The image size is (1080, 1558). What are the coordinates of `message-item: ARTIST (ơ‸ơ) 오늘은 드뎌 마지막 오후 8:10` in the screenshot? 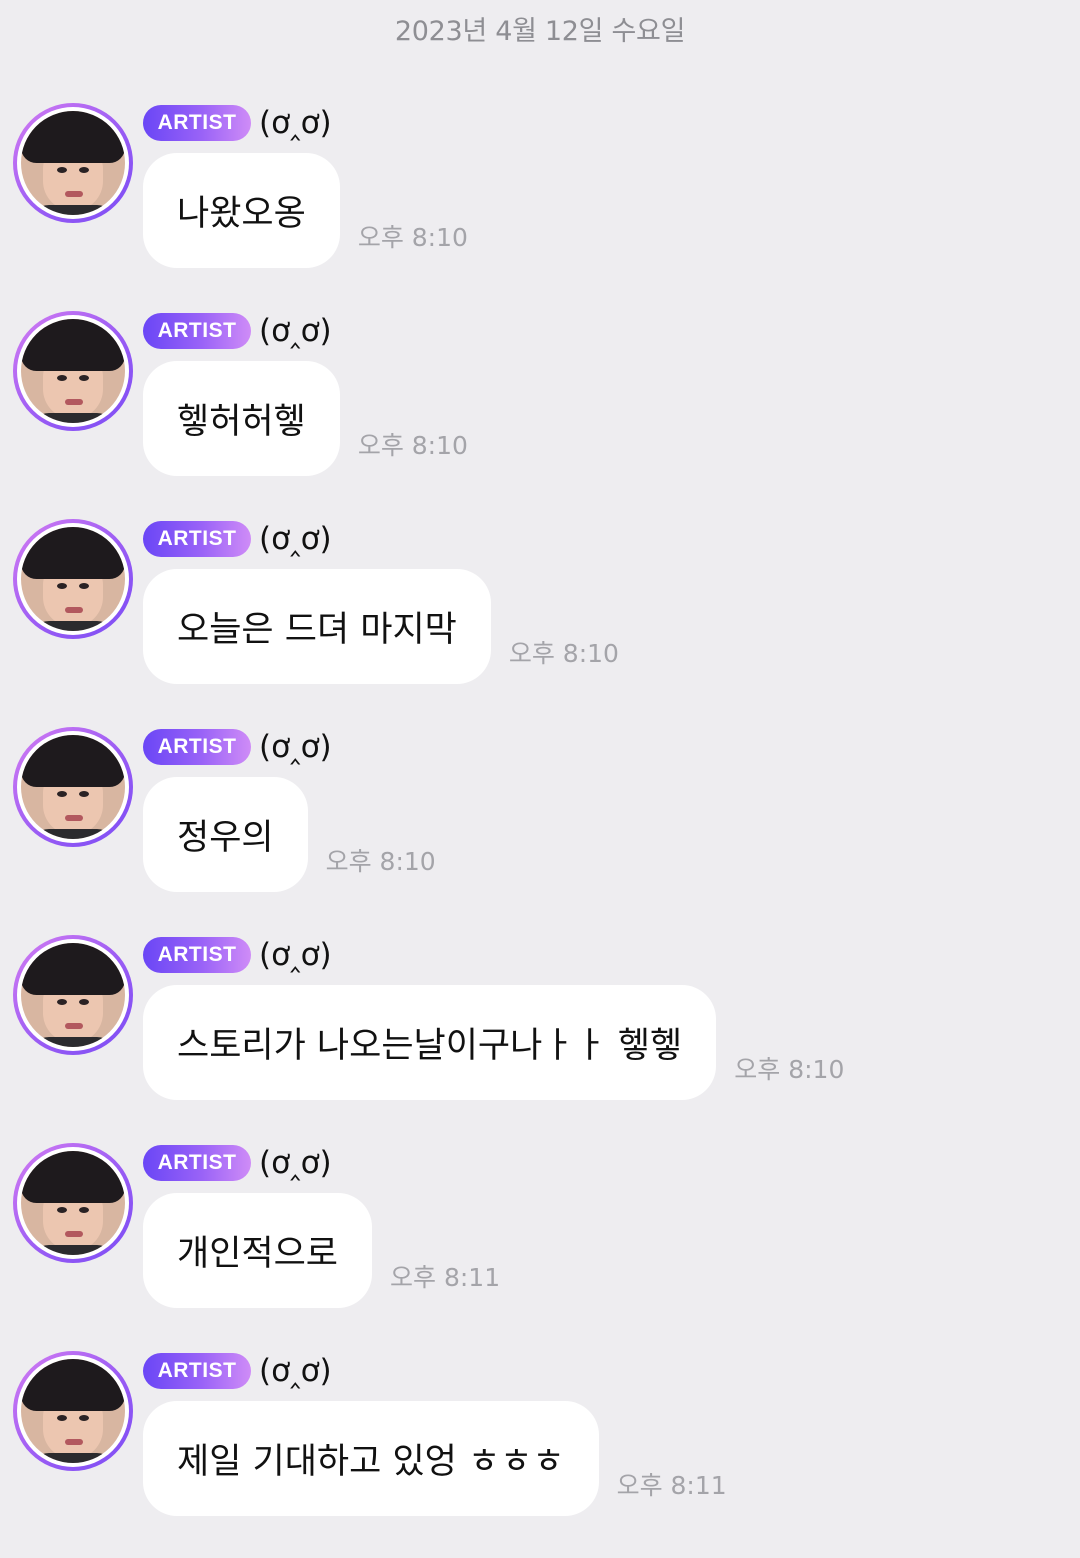 It's located at (540, 622).